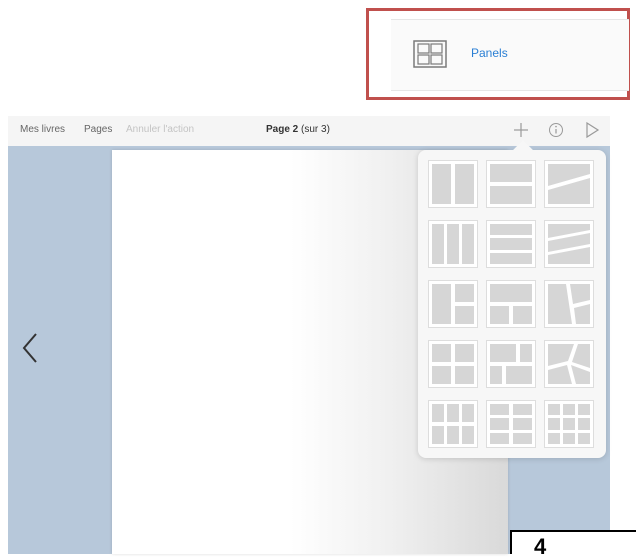 The image size is (636, 560). What do you see at coordinates (453, 244) in the screenshot?
I see `layout-3-columns` at bounding box center [453, 244].